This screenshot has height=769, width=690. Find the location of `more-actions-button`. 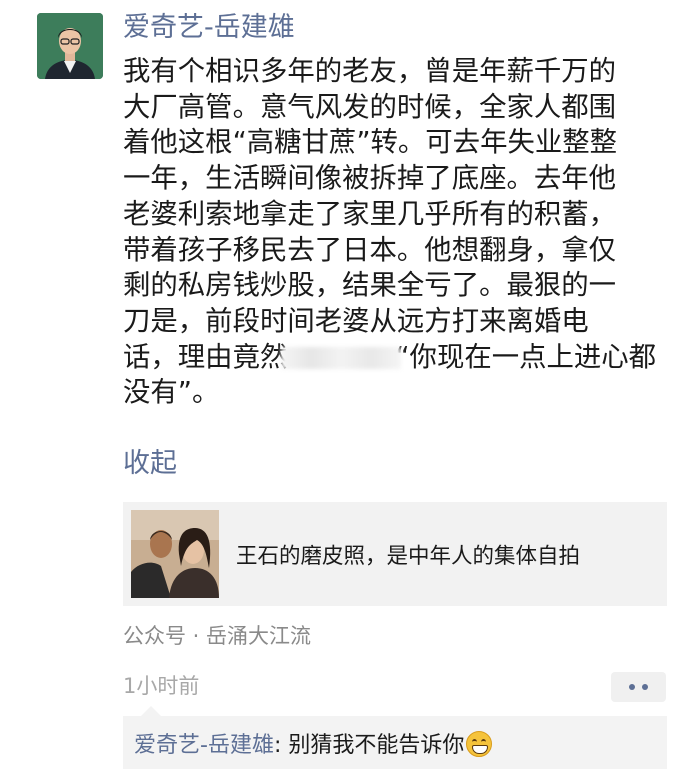

more-actions-button is located at coordinates (638, 687).